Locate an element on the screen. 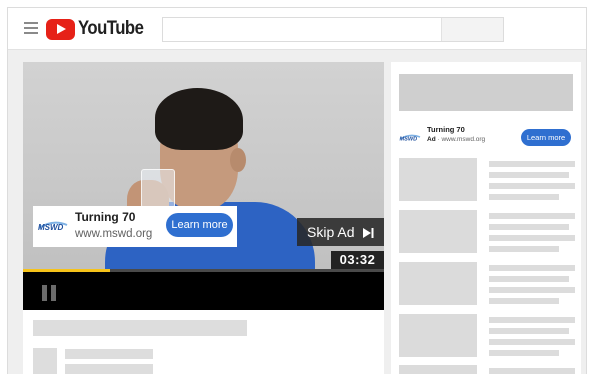  video-info-placeholder is located at coordinates (203, 342).